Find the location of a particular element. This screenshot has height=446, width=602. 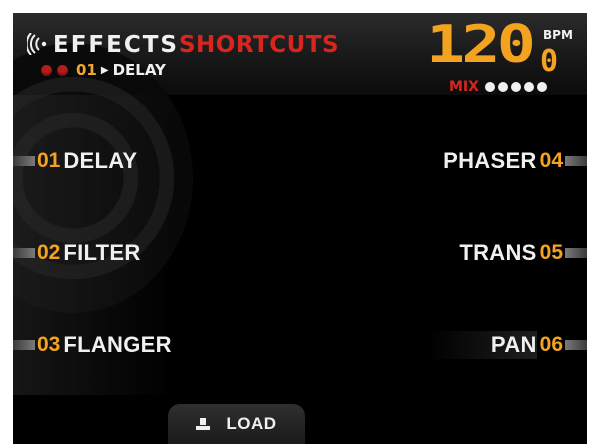

effect-slot-pan: PAN 06 is located at coordinates (507, 345).